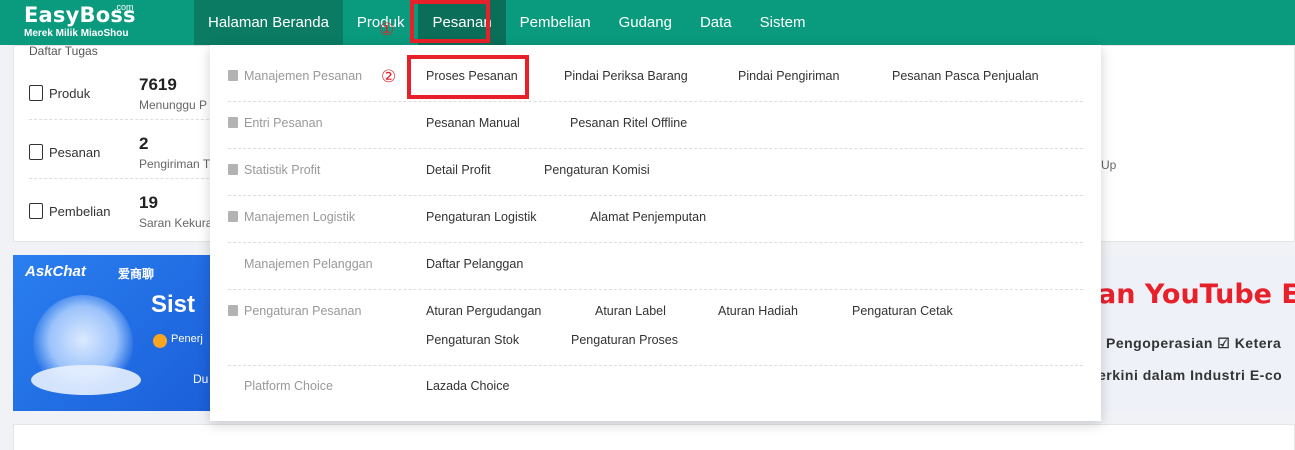  Describe the element at coordinates (389, 76) in the screenshot. I see `step-marker-2: ②` at that location.